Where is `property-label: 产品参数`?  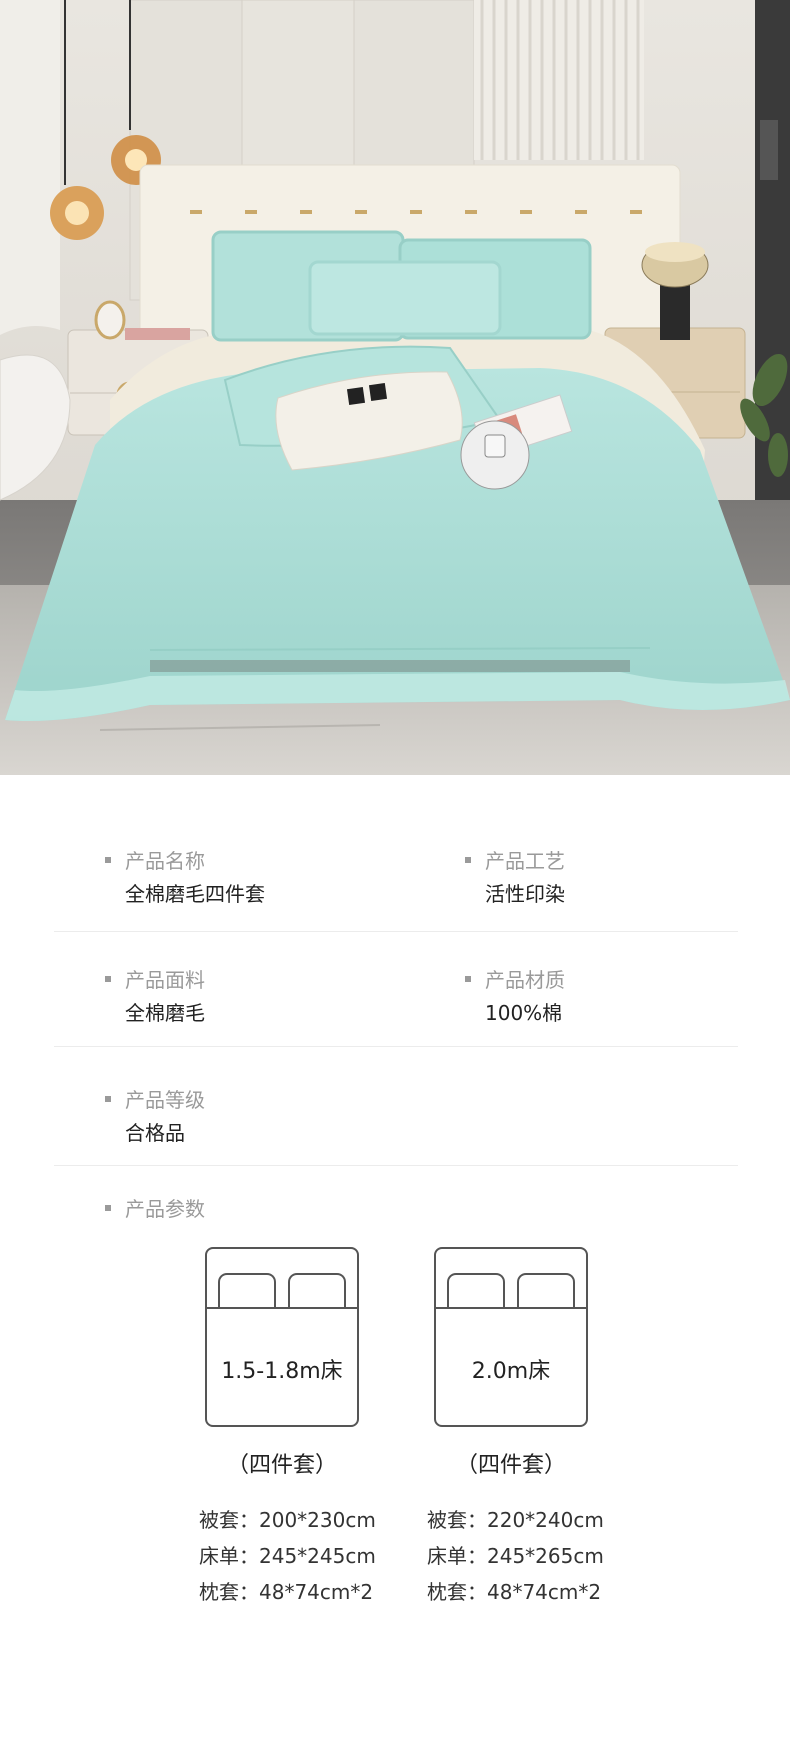
property-label: 产品参数 is located at coordinates (165, 1209).